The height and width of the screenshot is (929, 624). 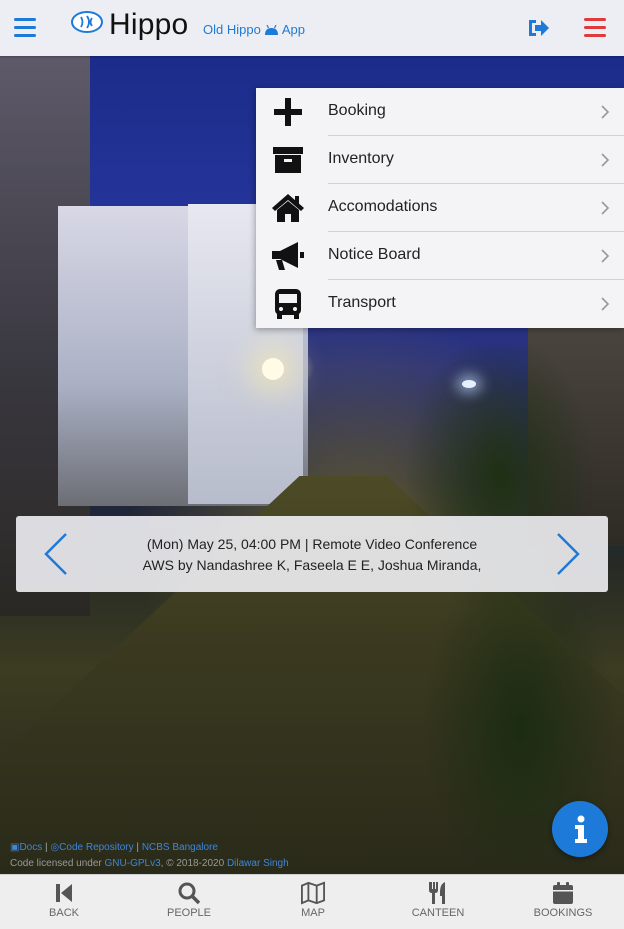 What do you see at coordinates (189, 913) in the screenshot?
I see `nav-label: PEOPLE` at bounding box center [189, 913].